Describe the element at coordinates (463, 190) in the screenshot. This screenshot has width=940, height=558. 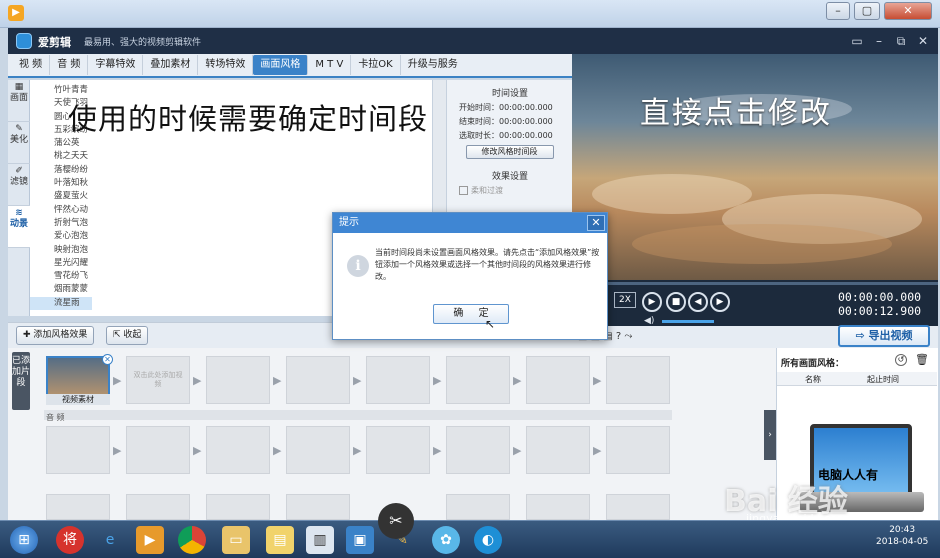
I see `soft-transition-checkbox` at that location.